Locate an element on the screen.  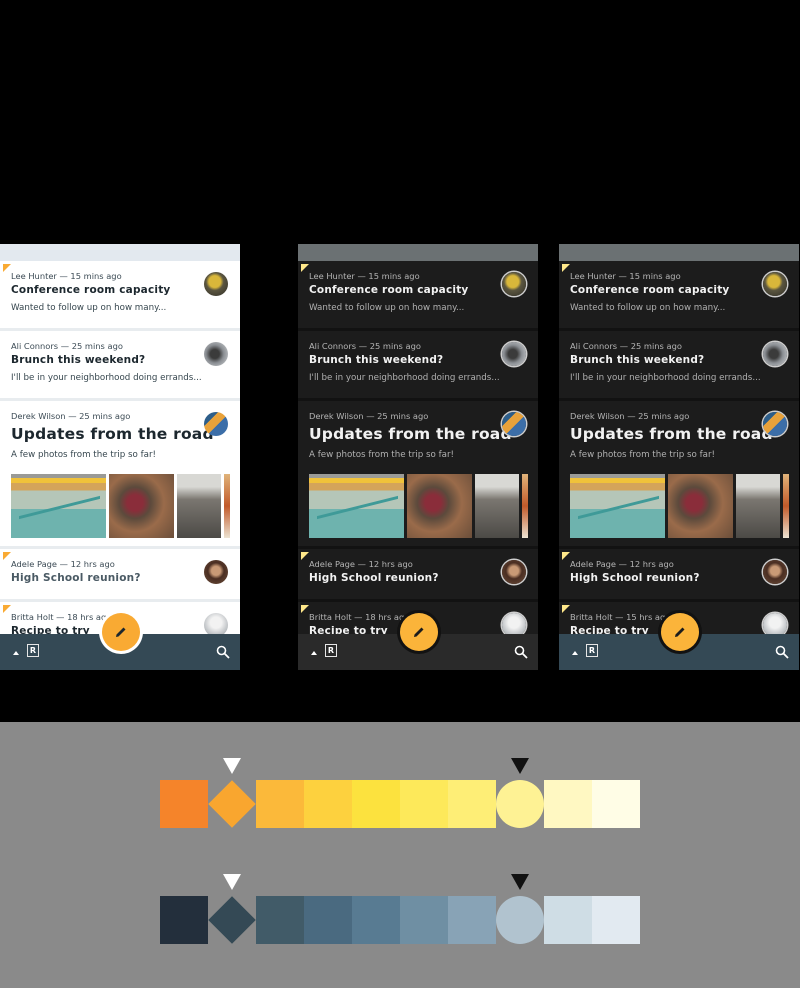
message-subject: High School reunion? is located at coordinates (635, 578).